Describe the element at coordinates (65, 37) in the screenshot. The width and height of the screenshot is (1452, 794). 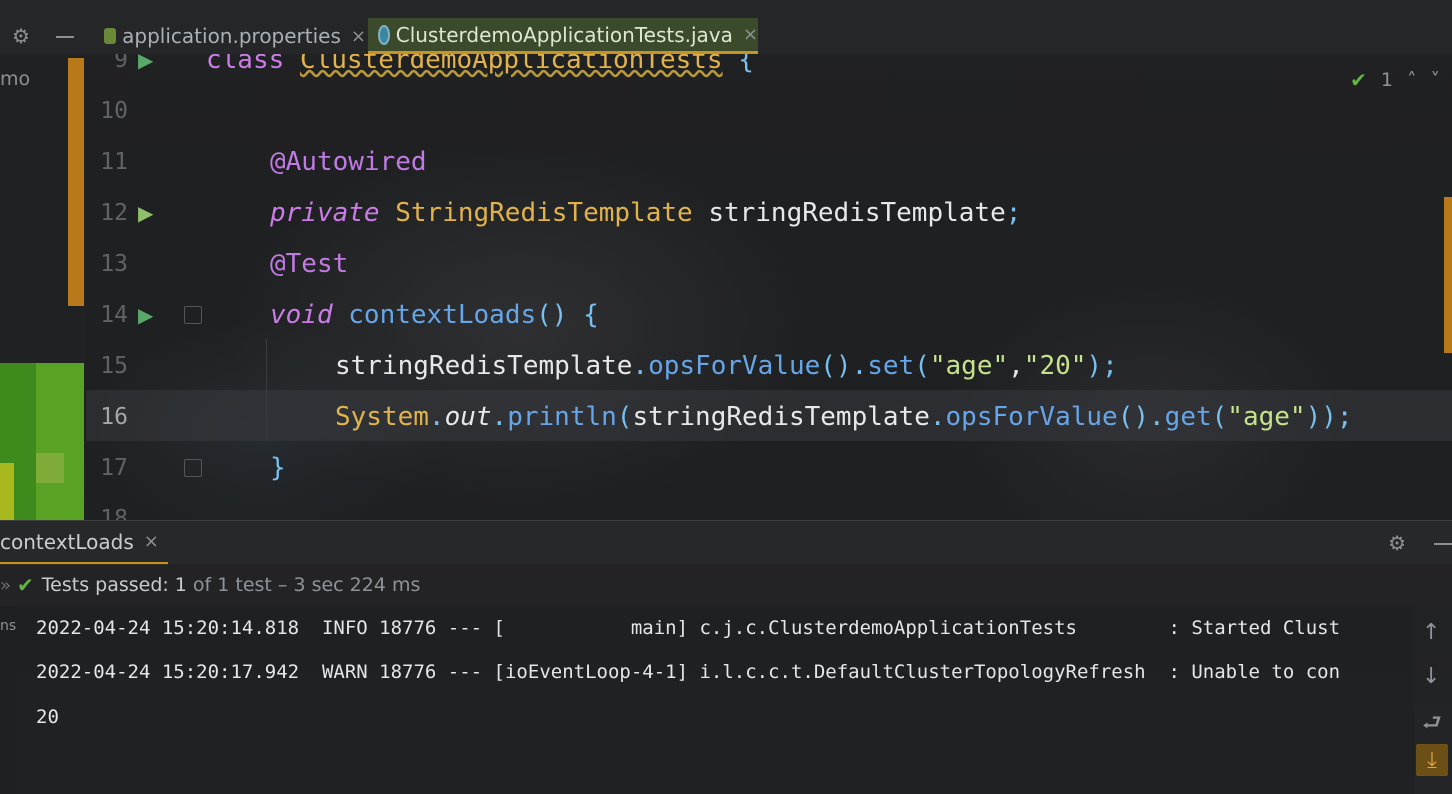
I see `hide-panel-icon` at that location.